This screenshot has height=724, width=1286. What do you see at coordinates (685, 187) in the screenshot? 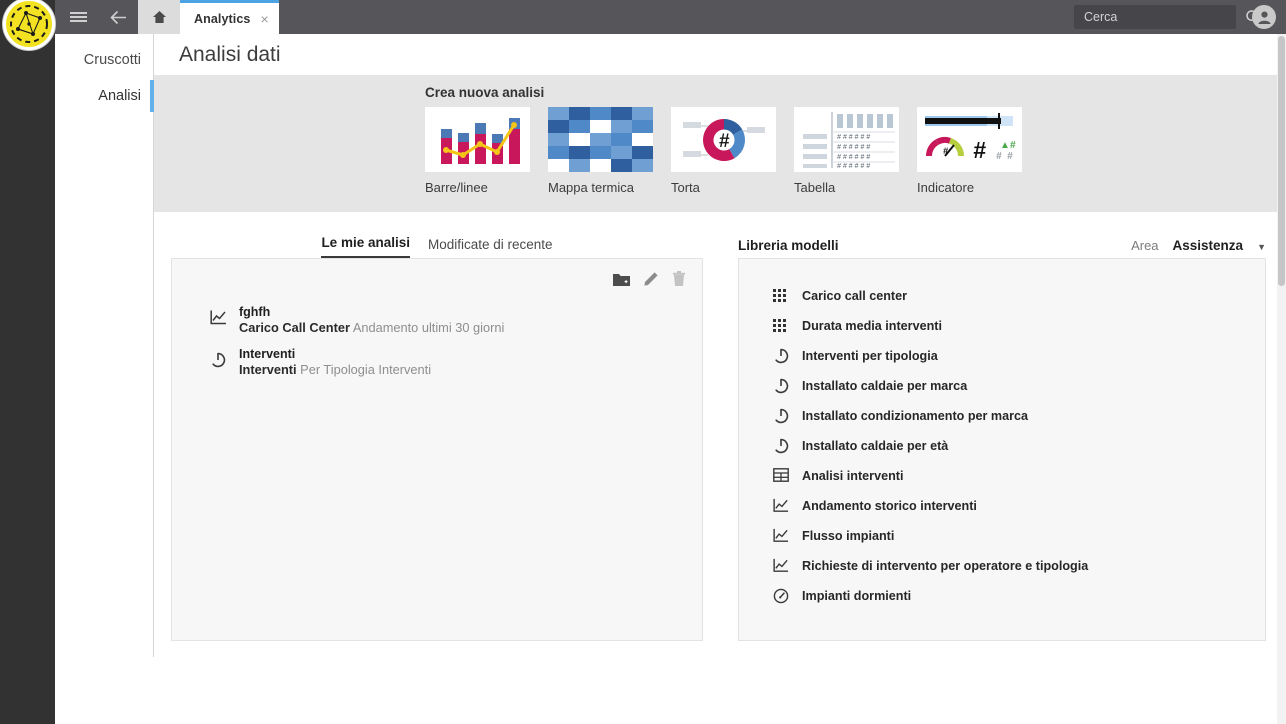
I see `chart-type-label: Torta` at bounding box center [685, 187].